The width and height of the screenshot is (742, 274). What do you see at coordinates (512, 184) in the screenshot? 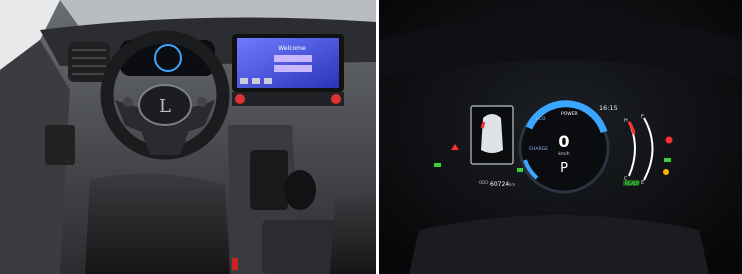
I see `odometer-unit: km` at bounding box center [512, 184].